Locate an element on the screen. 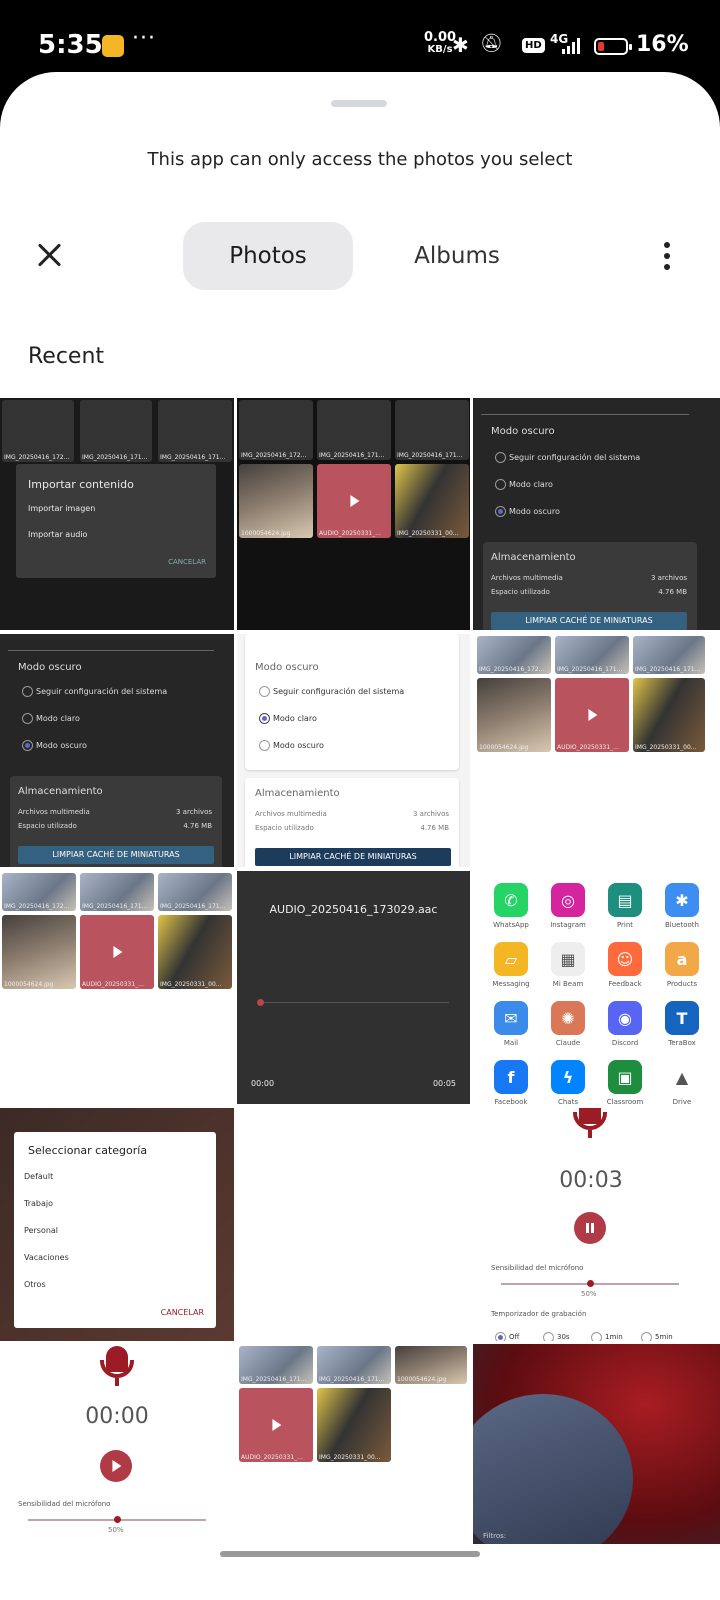 This screenshot has width=720, height=1600. close-icon is located at coordinates (49, 255).